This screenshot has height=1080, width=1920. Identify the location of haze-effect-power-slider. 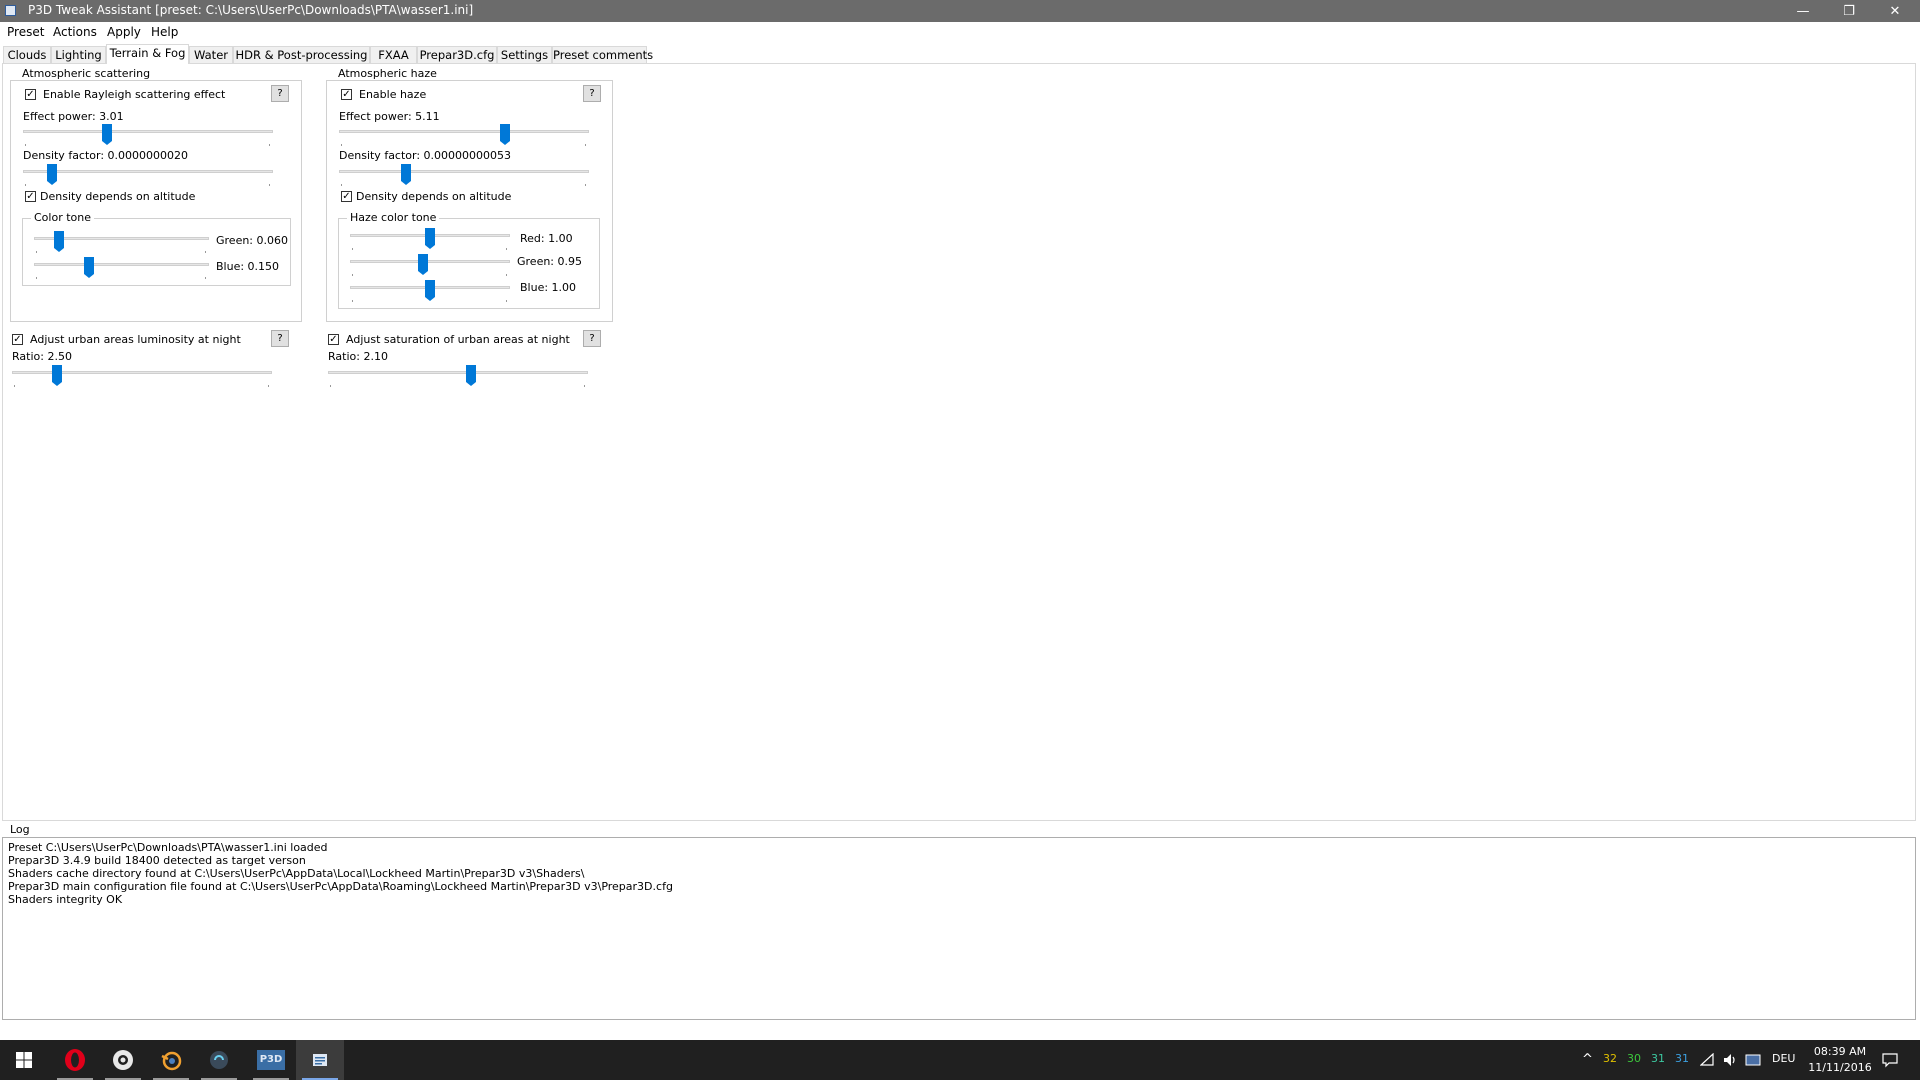
(464, 136).